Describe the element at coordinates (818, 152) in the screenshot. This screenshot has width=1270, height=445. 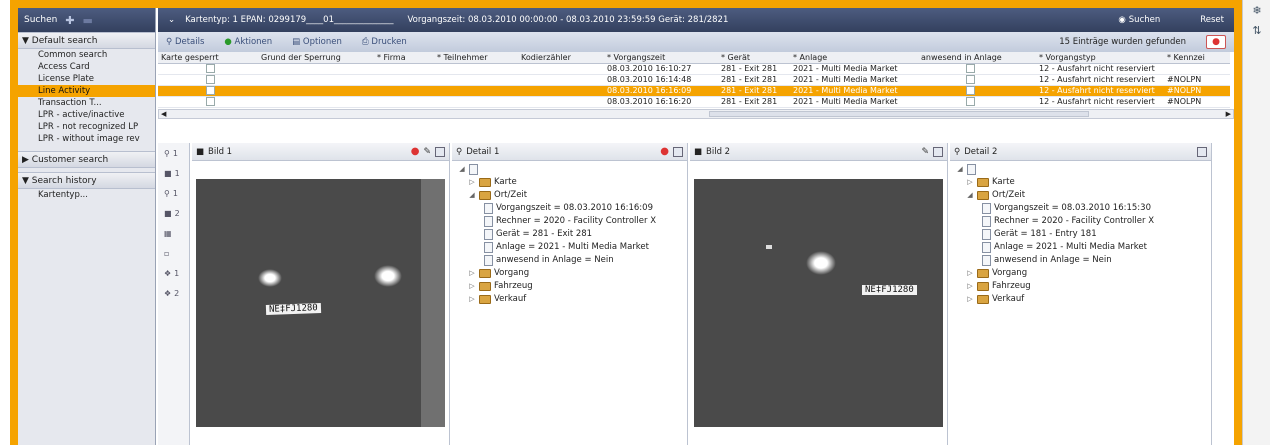
I see `image-panel-2-header: ■ Bild 2 ✎` at that location.